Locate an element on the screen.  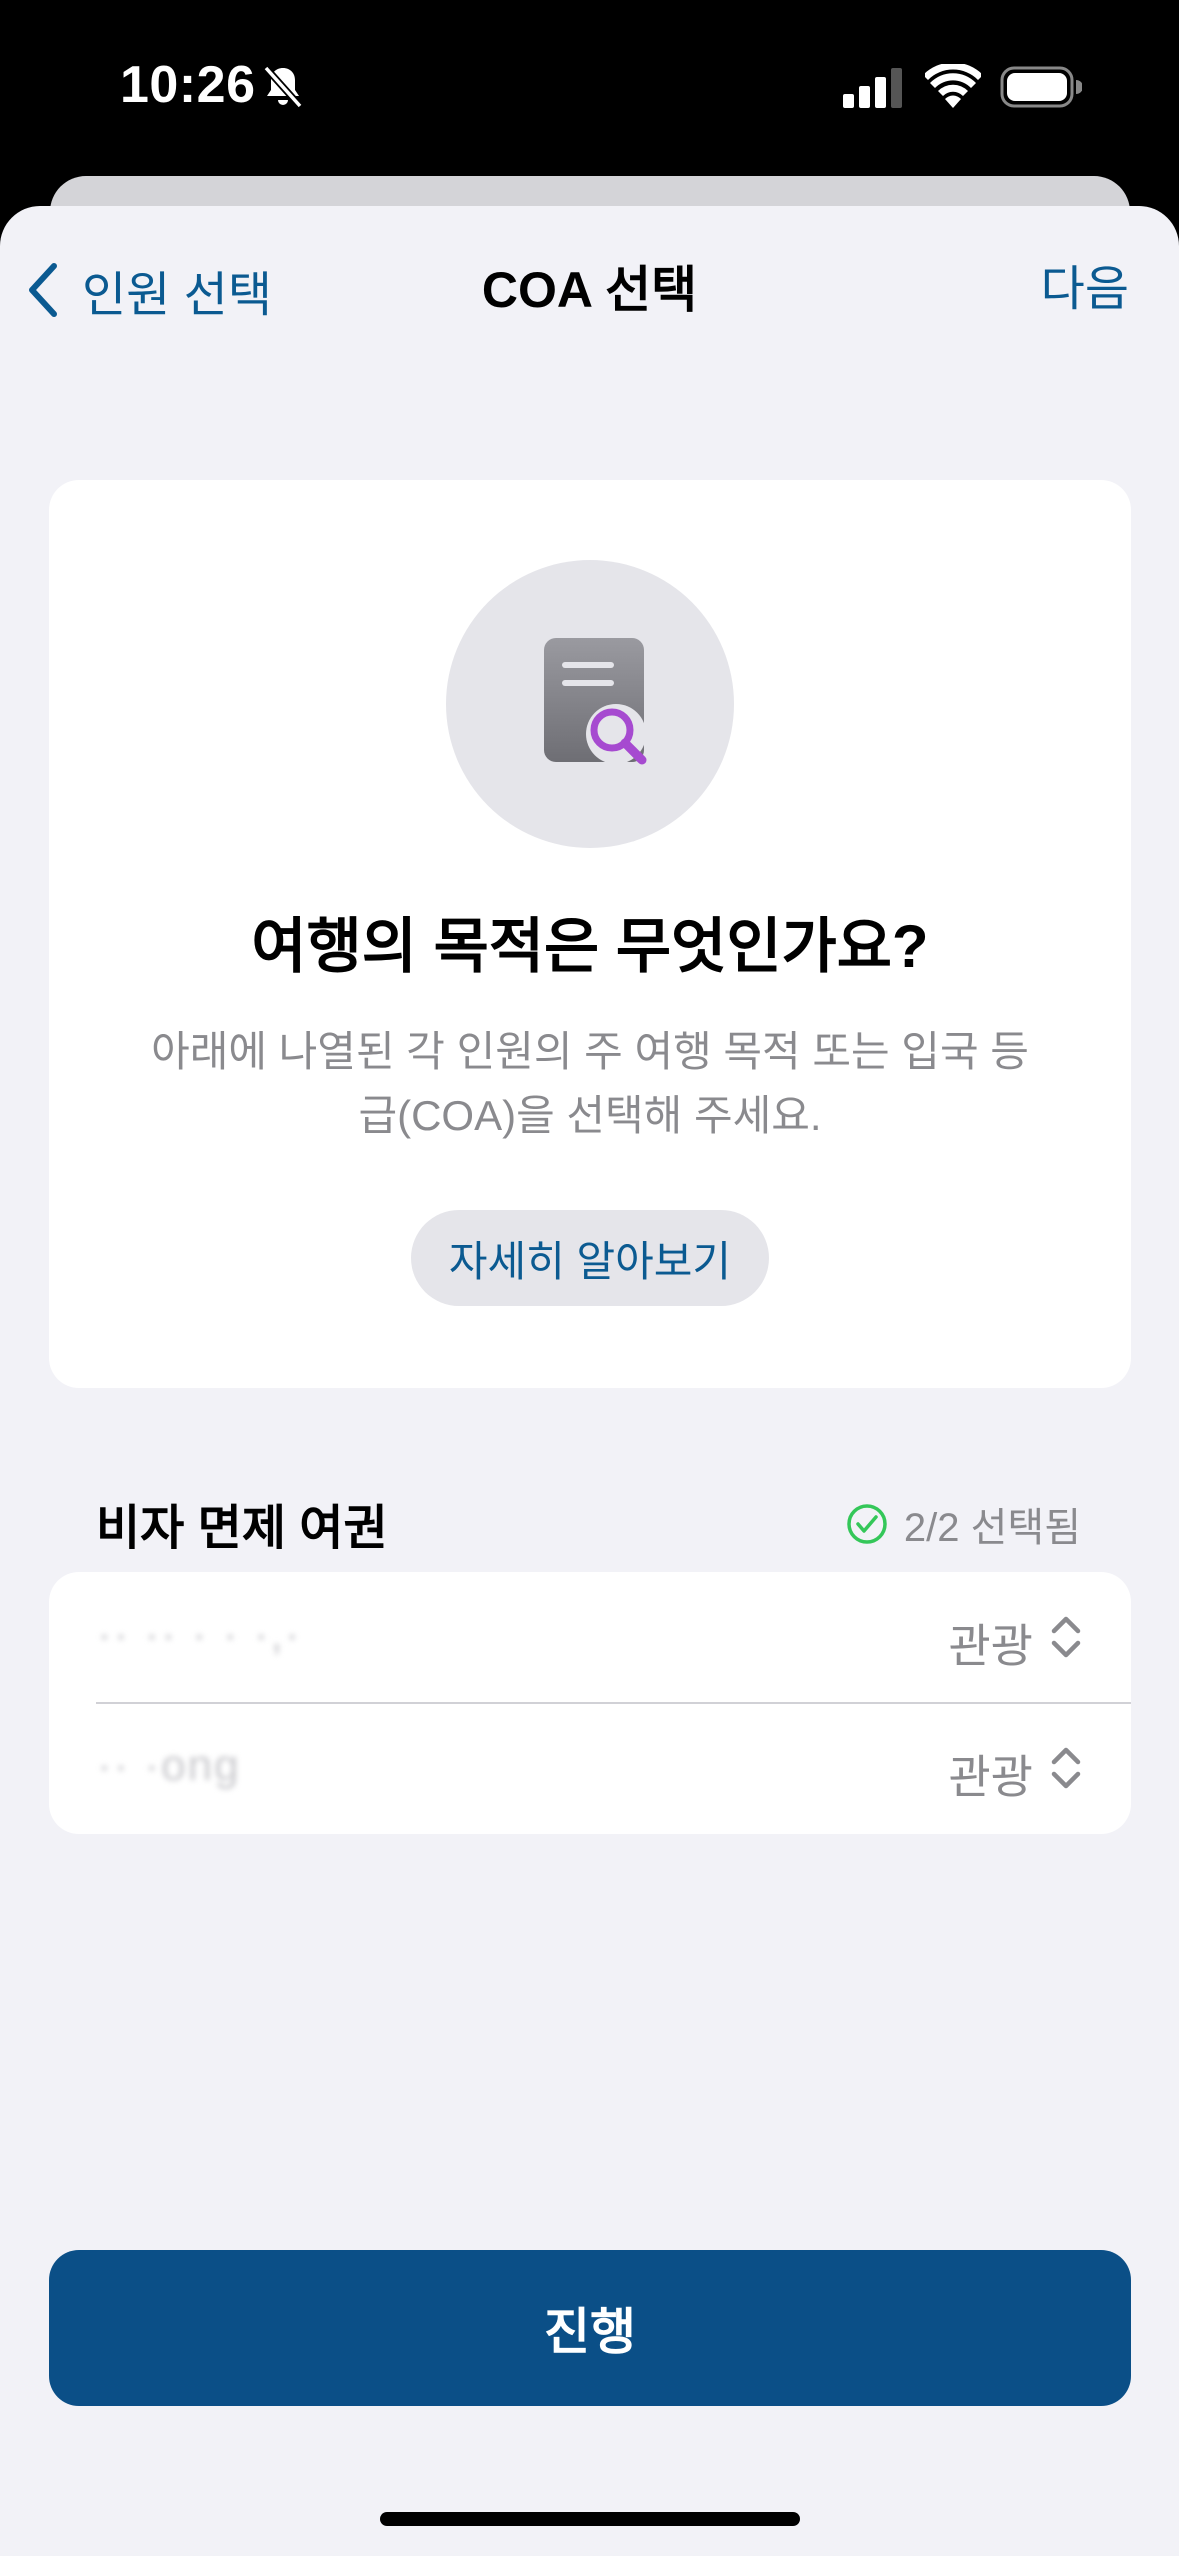
status-bar: 10:26 is located at coordinates (589, 87).